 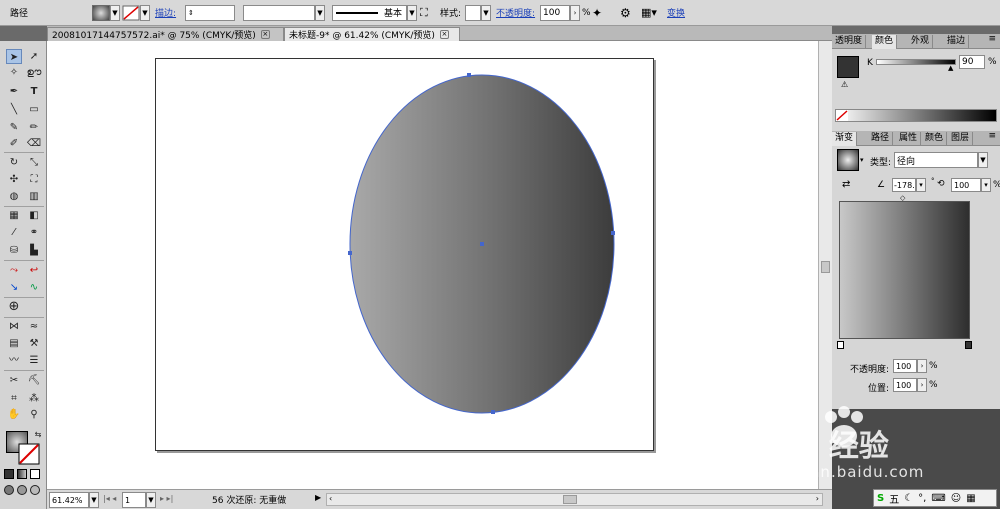 What do you see at coordinates (34, 343) in the screenshot?
I see `pattern-tool-icon: ⚒` at bounding box center [34, 343].